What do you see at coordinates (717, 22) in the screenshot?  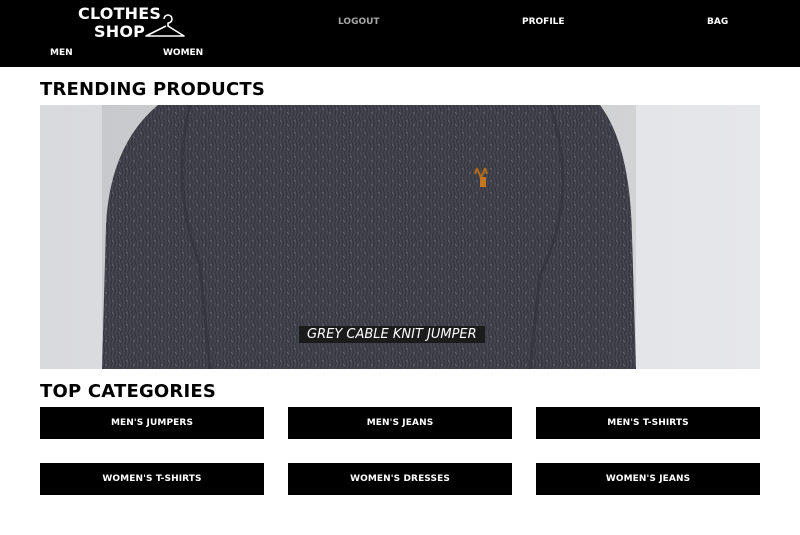 I see `bag-link: BAG` at bounding box center [717, 22].